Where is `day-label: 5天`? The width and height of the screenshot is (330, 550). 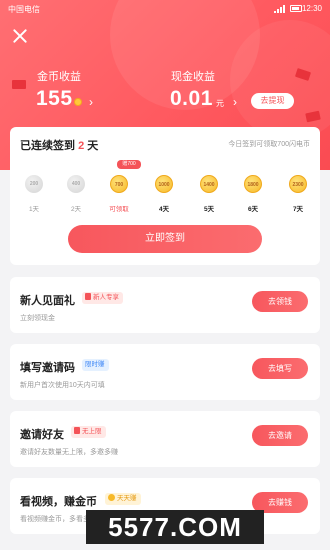
day-label: 5天 is located at coordinates (209, 209).